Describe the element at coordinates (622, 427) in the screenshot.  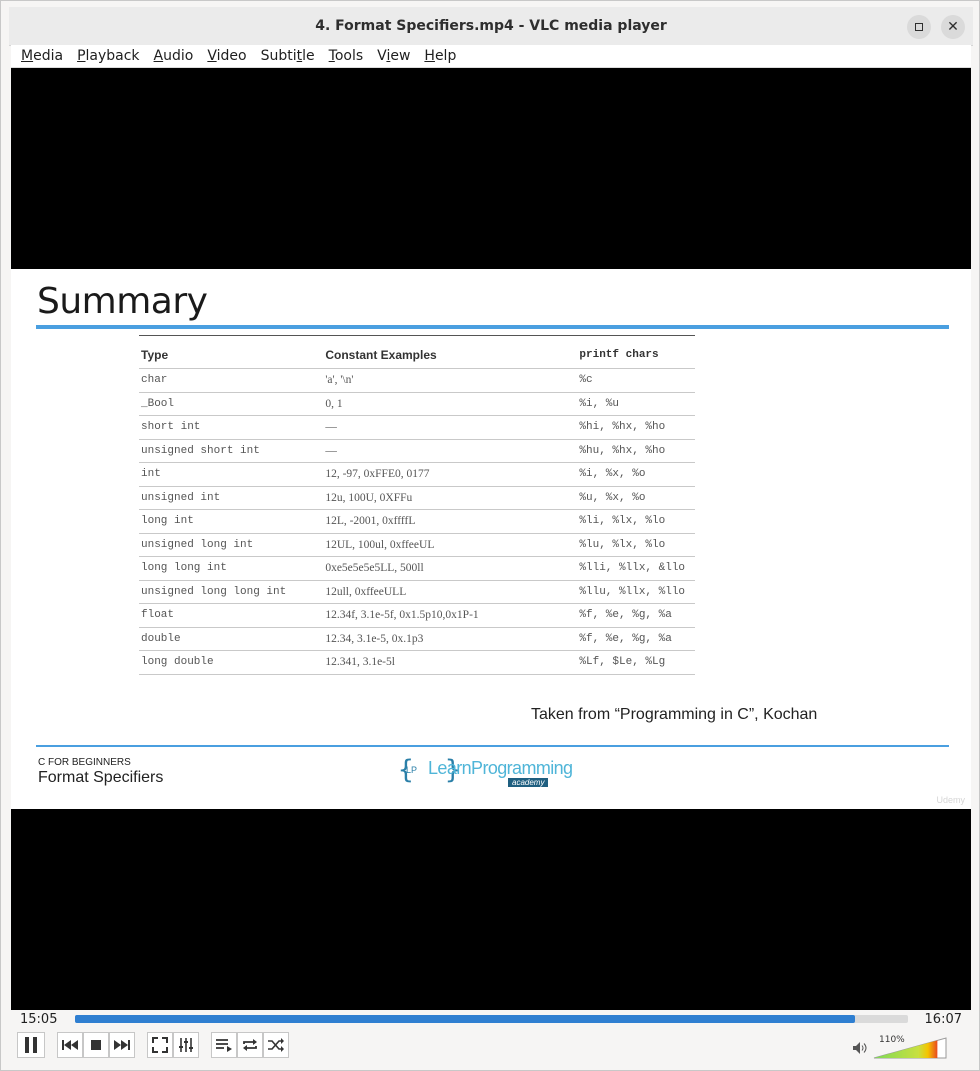
I see `printf-chars-cell: %hi, %hx, %ho` at that location.